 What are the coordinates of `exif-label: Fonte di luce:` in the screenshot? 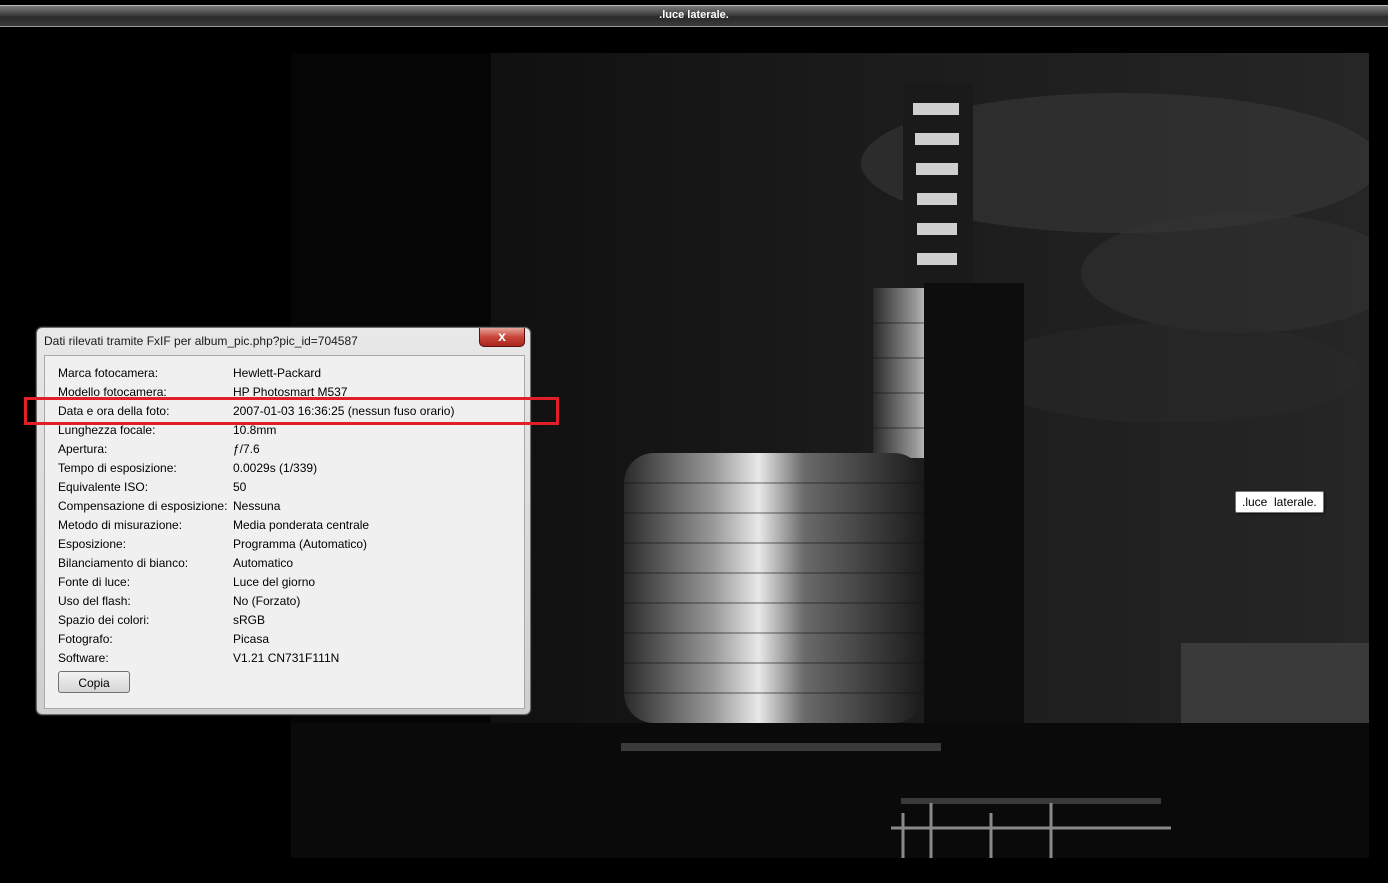 It's located at (94, 582).